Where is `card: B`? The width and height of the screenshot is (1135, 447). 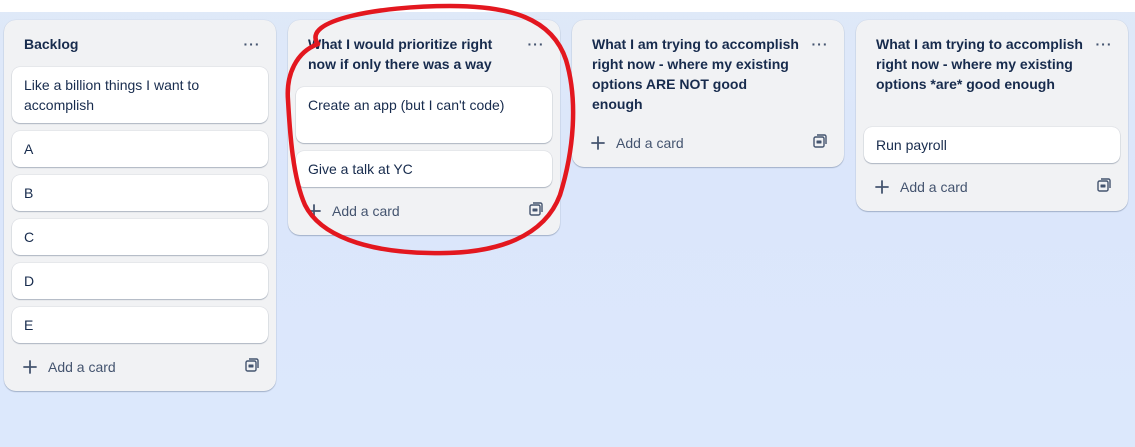
card: B is located at coordinates (140, 193).